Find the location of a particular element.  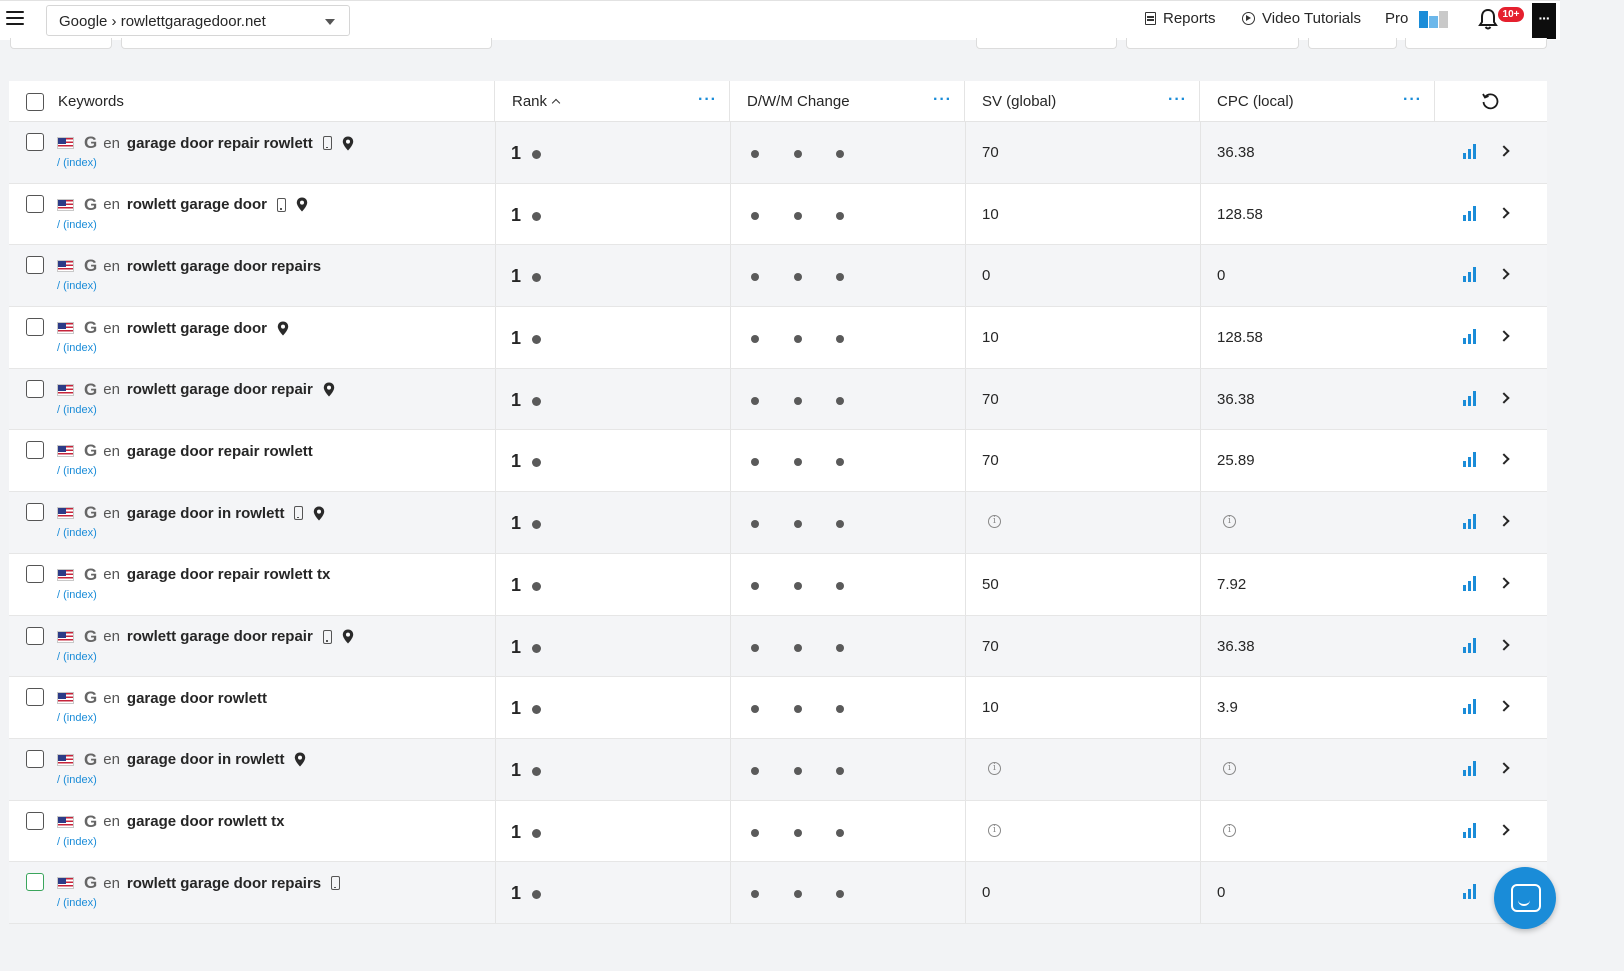

project-selector: Google › rowlettgaragedoor.net is located at coordinates (198, 20).